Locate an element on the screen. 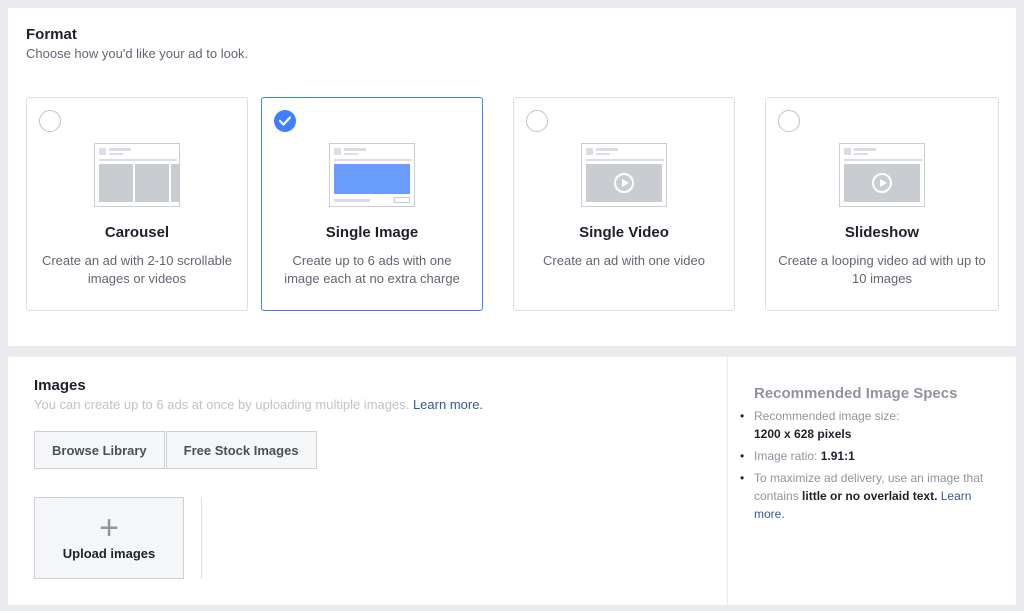 Image resolution: width=1024 pixels, height=611 pixels. learn-more-link: Learn more. is located at coordinates (448, 404).